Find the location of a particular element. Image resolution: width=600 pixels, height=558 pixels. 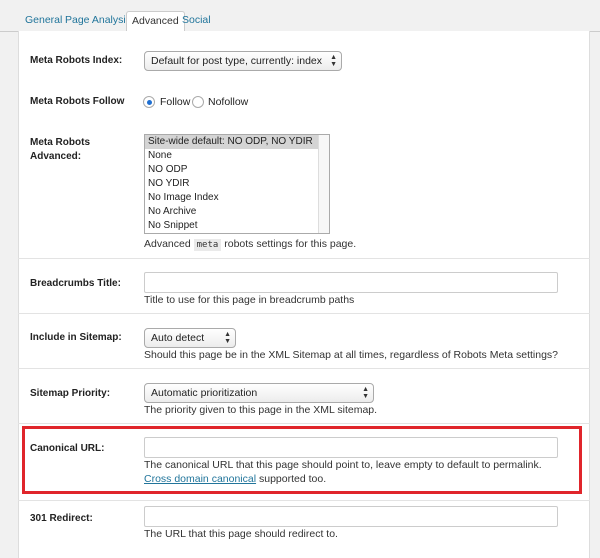

tab-social: Social is located at coordinates (196, 21).